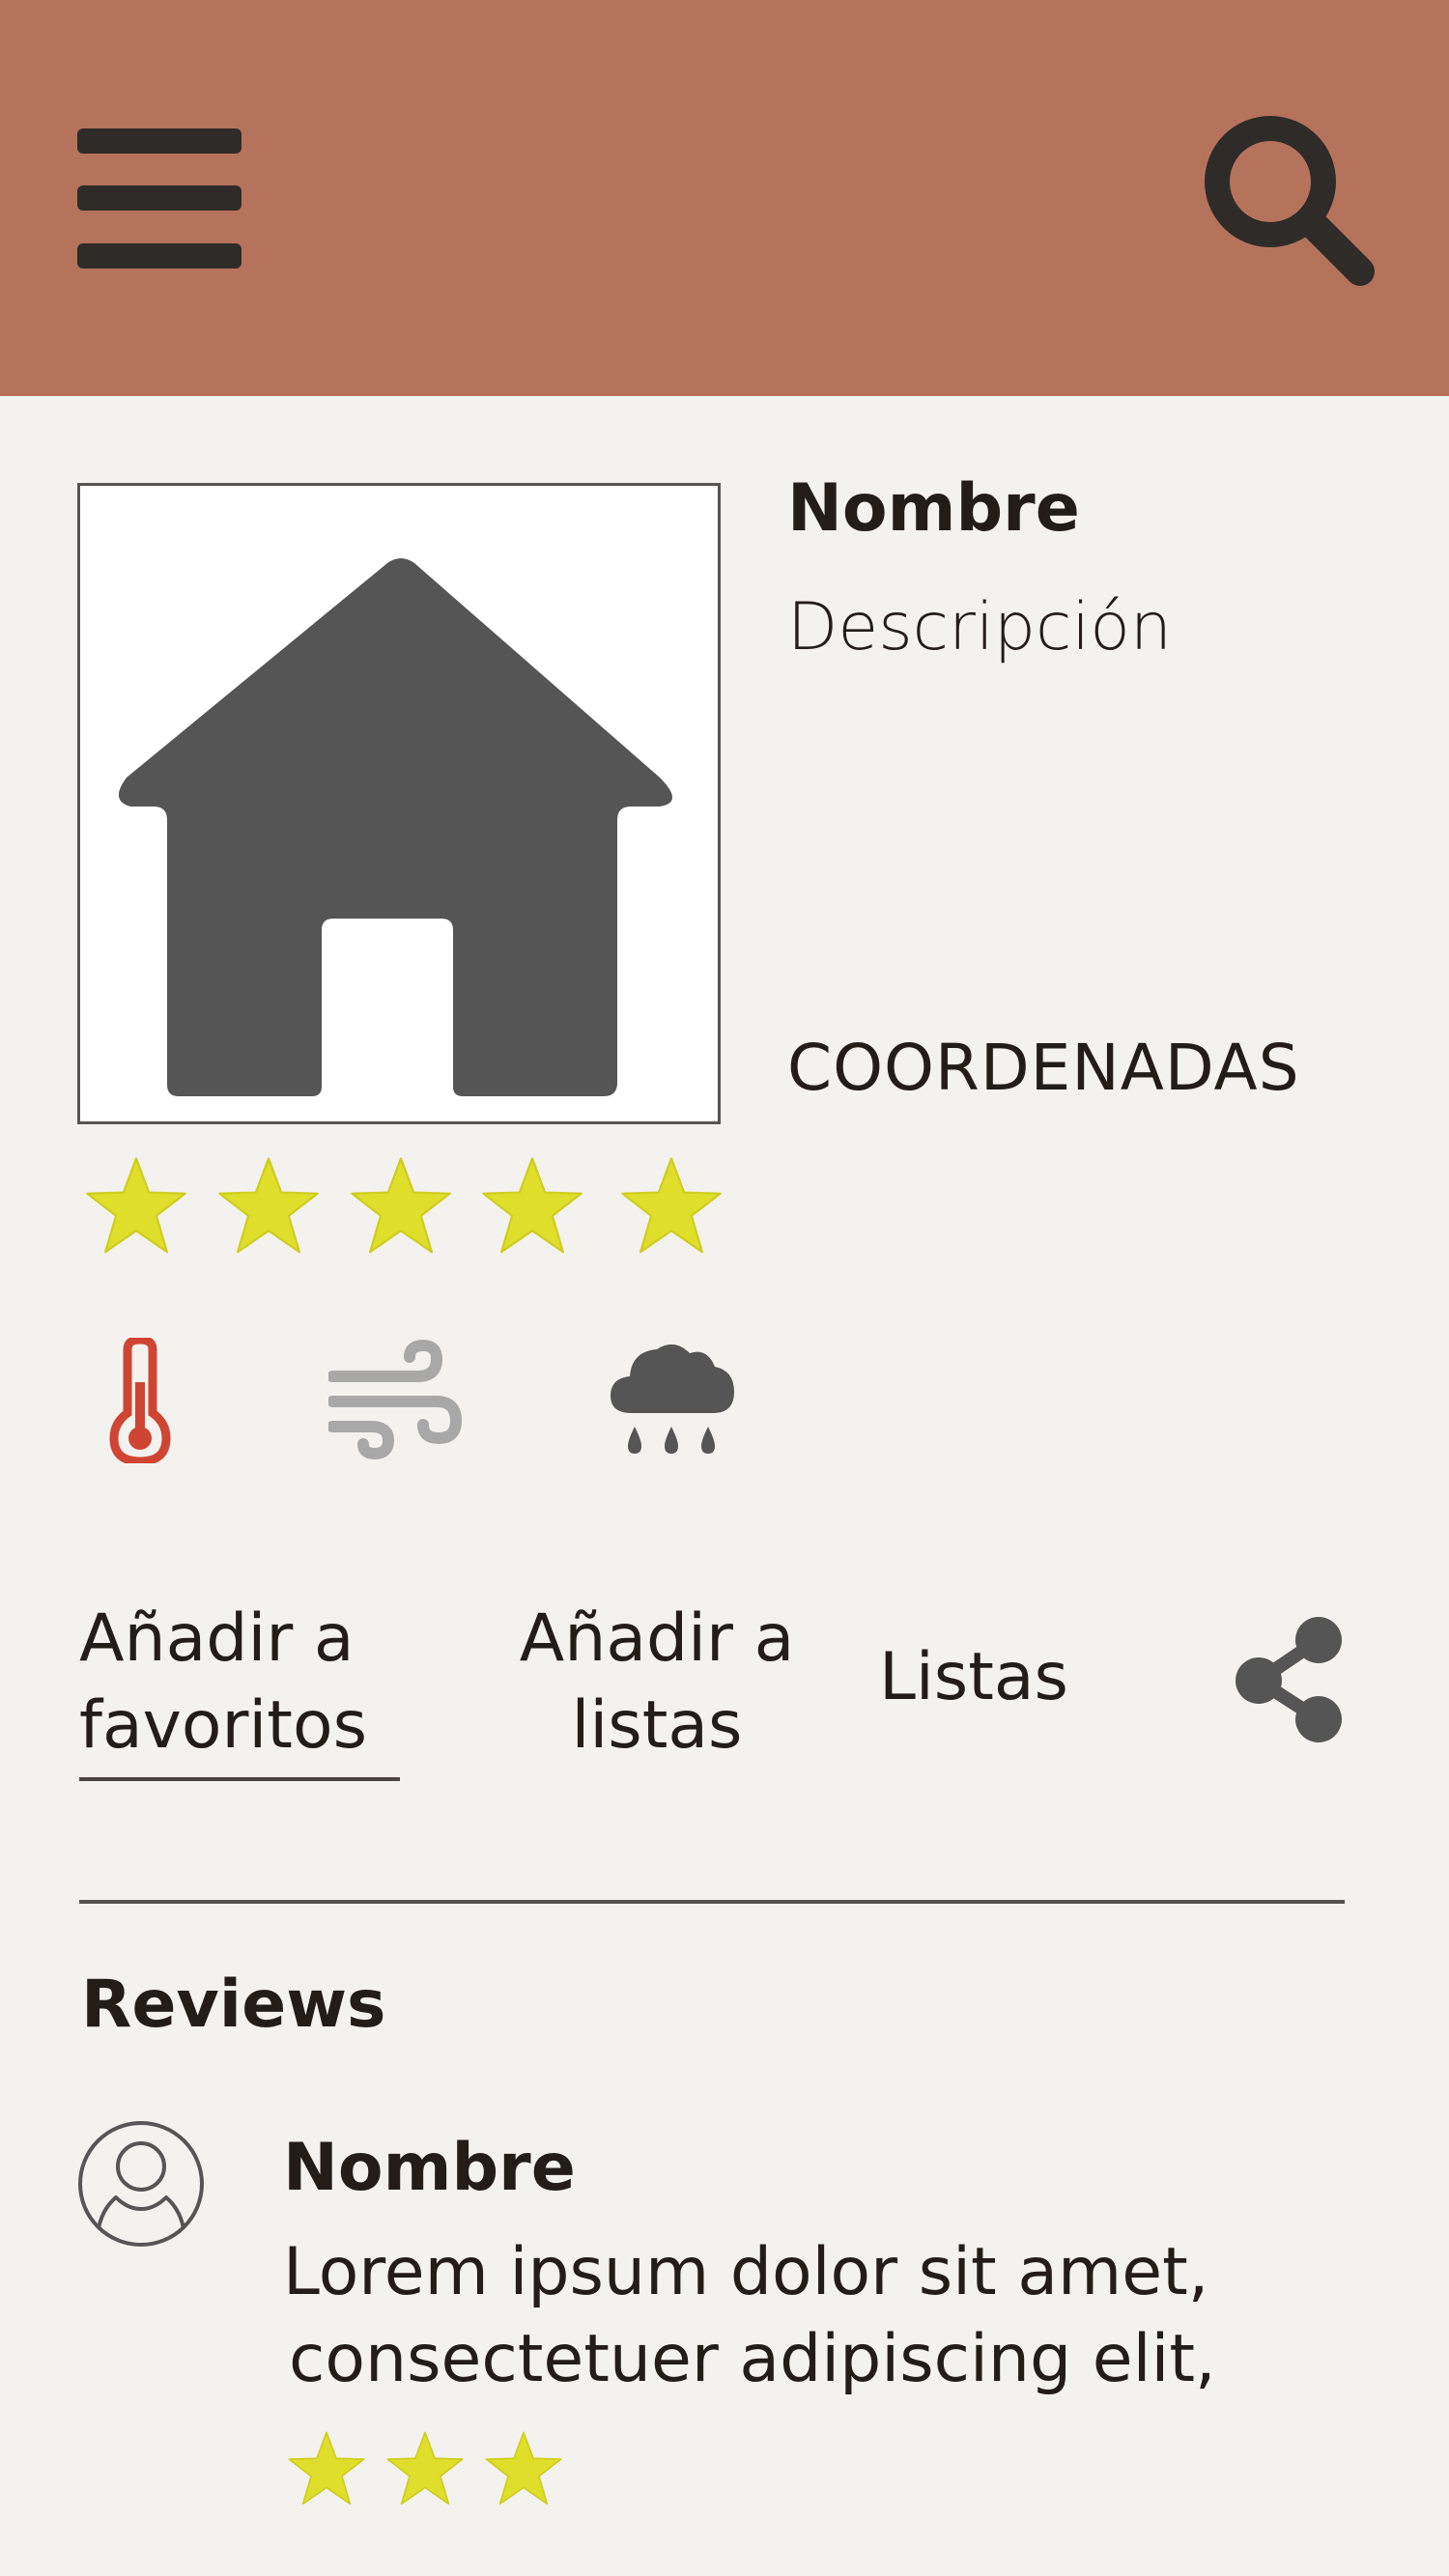  I want to click on home-icon, so click(395, 827).